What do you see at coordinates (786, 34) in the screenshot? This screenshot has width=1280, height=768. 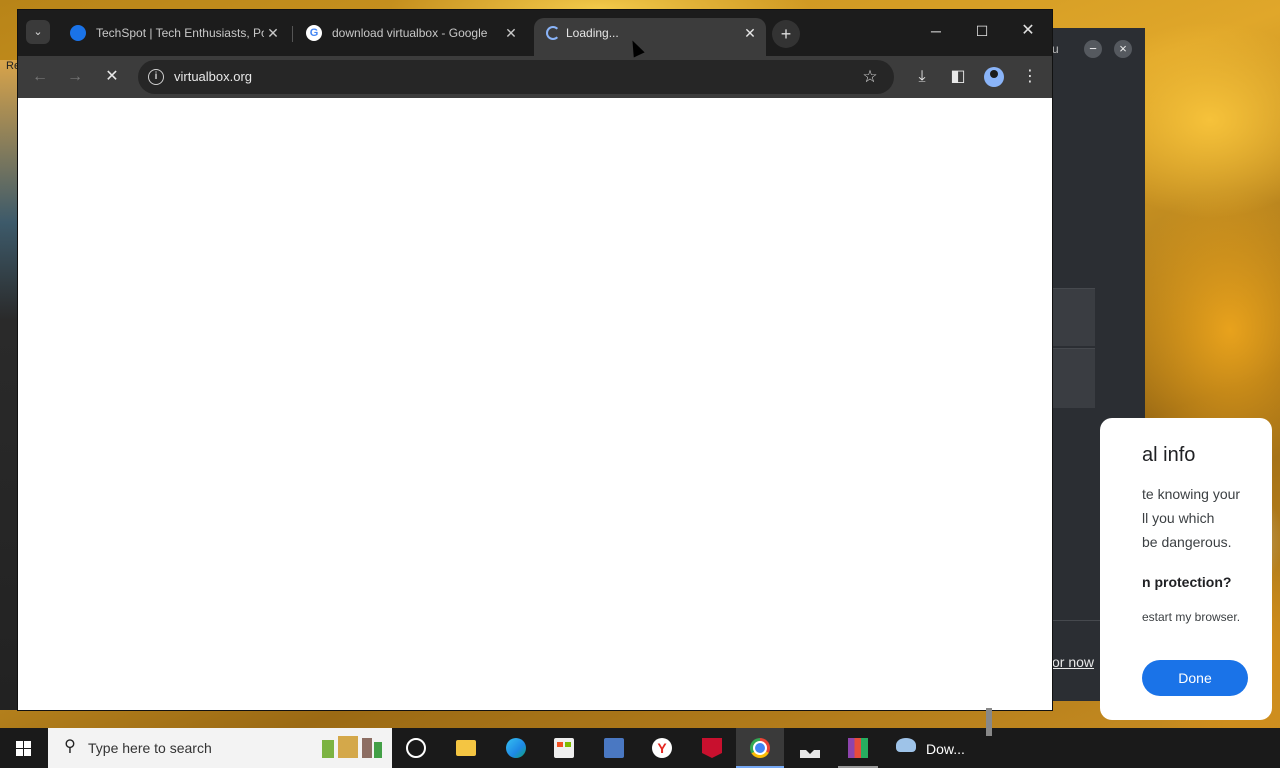 I see `new-tab-button: +` at bounding box center [786, 34].